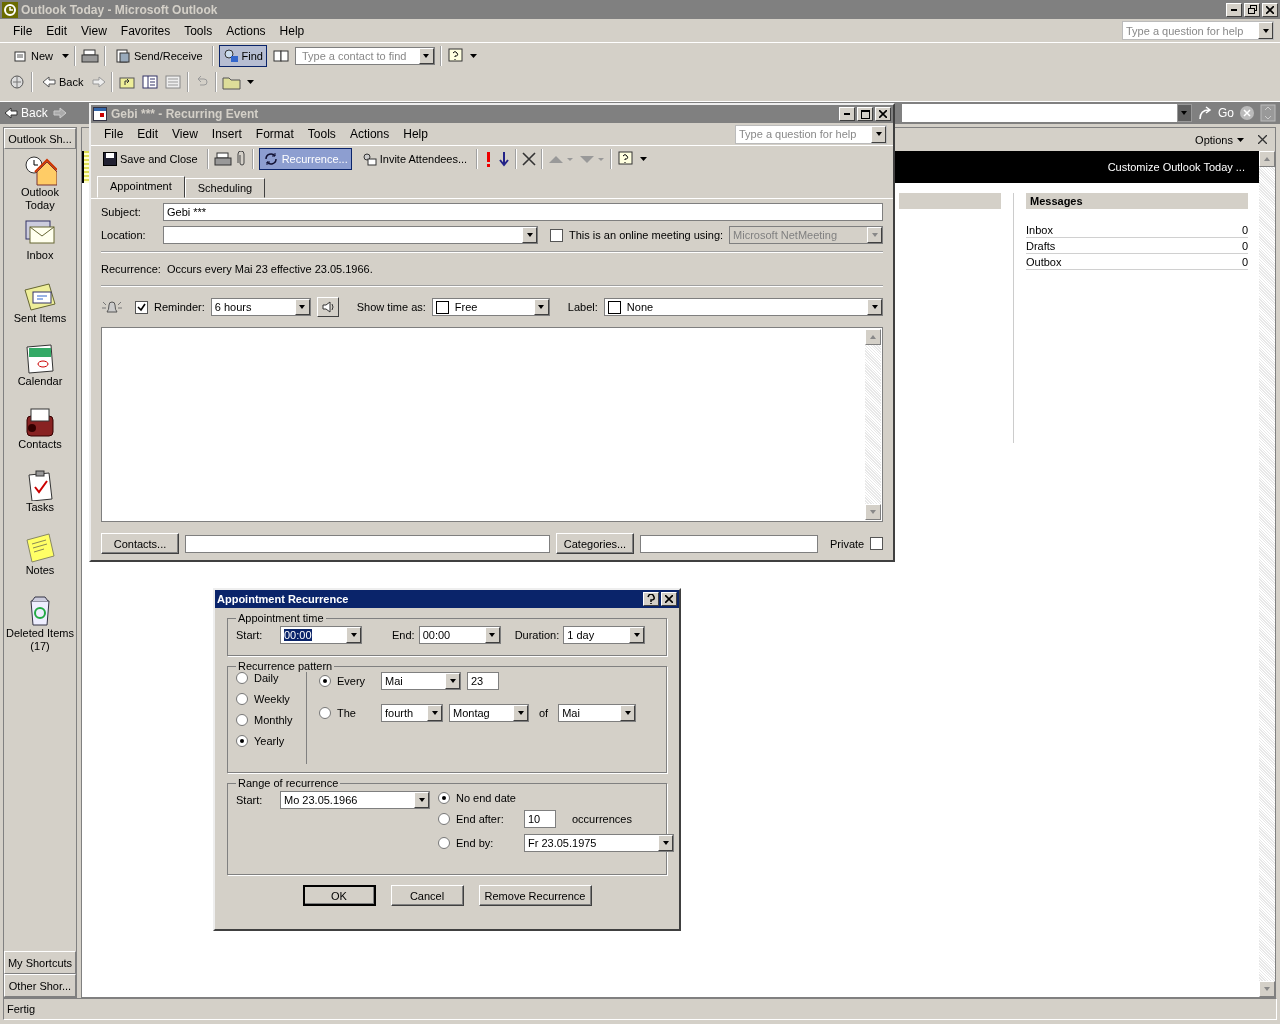 The height and width of the screenshot is (1024, 1280). I want to click on send-receive-button: Send/Receive, so click(159, 56).